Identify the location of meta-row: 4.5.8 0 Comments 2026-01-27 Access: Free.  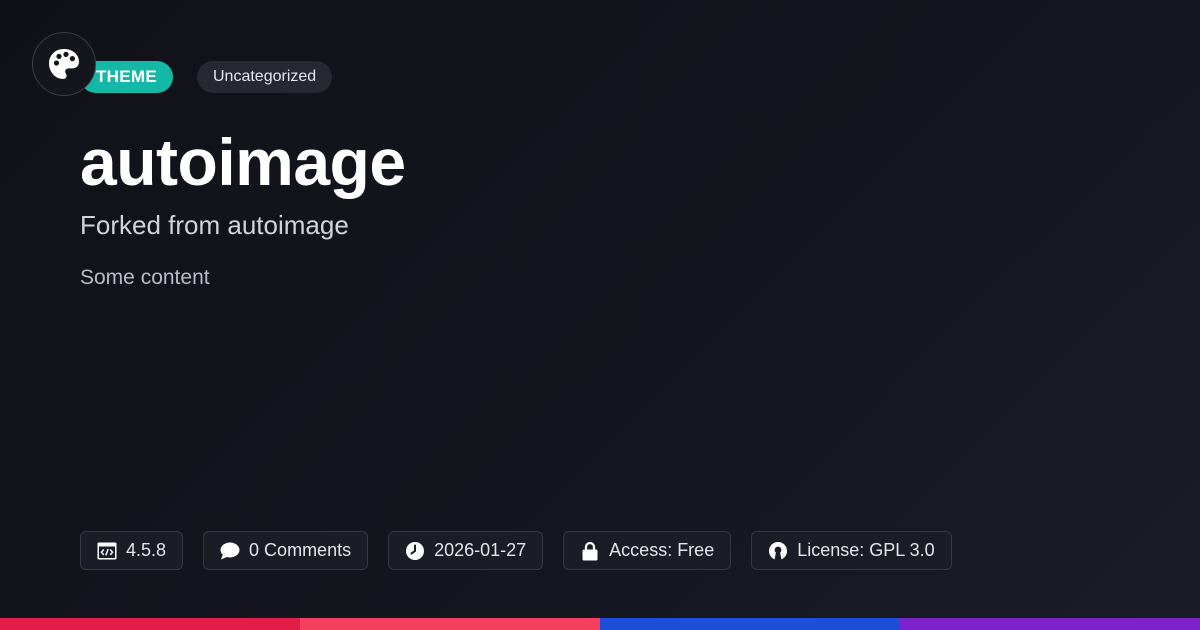
(516, 550).